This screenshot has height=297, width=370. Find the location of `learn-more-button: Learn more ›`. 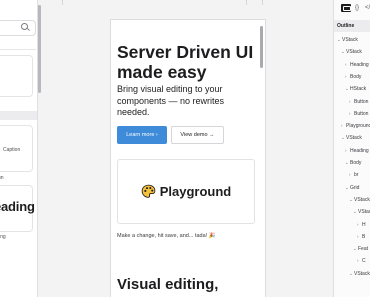

learn-more-button: Learn more › is located at coordinates (142, 135).